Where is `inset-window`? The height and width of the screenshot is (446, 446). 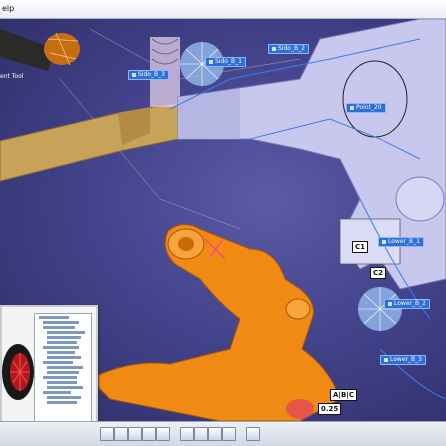
inset-window is located at coordinates (49, 363).